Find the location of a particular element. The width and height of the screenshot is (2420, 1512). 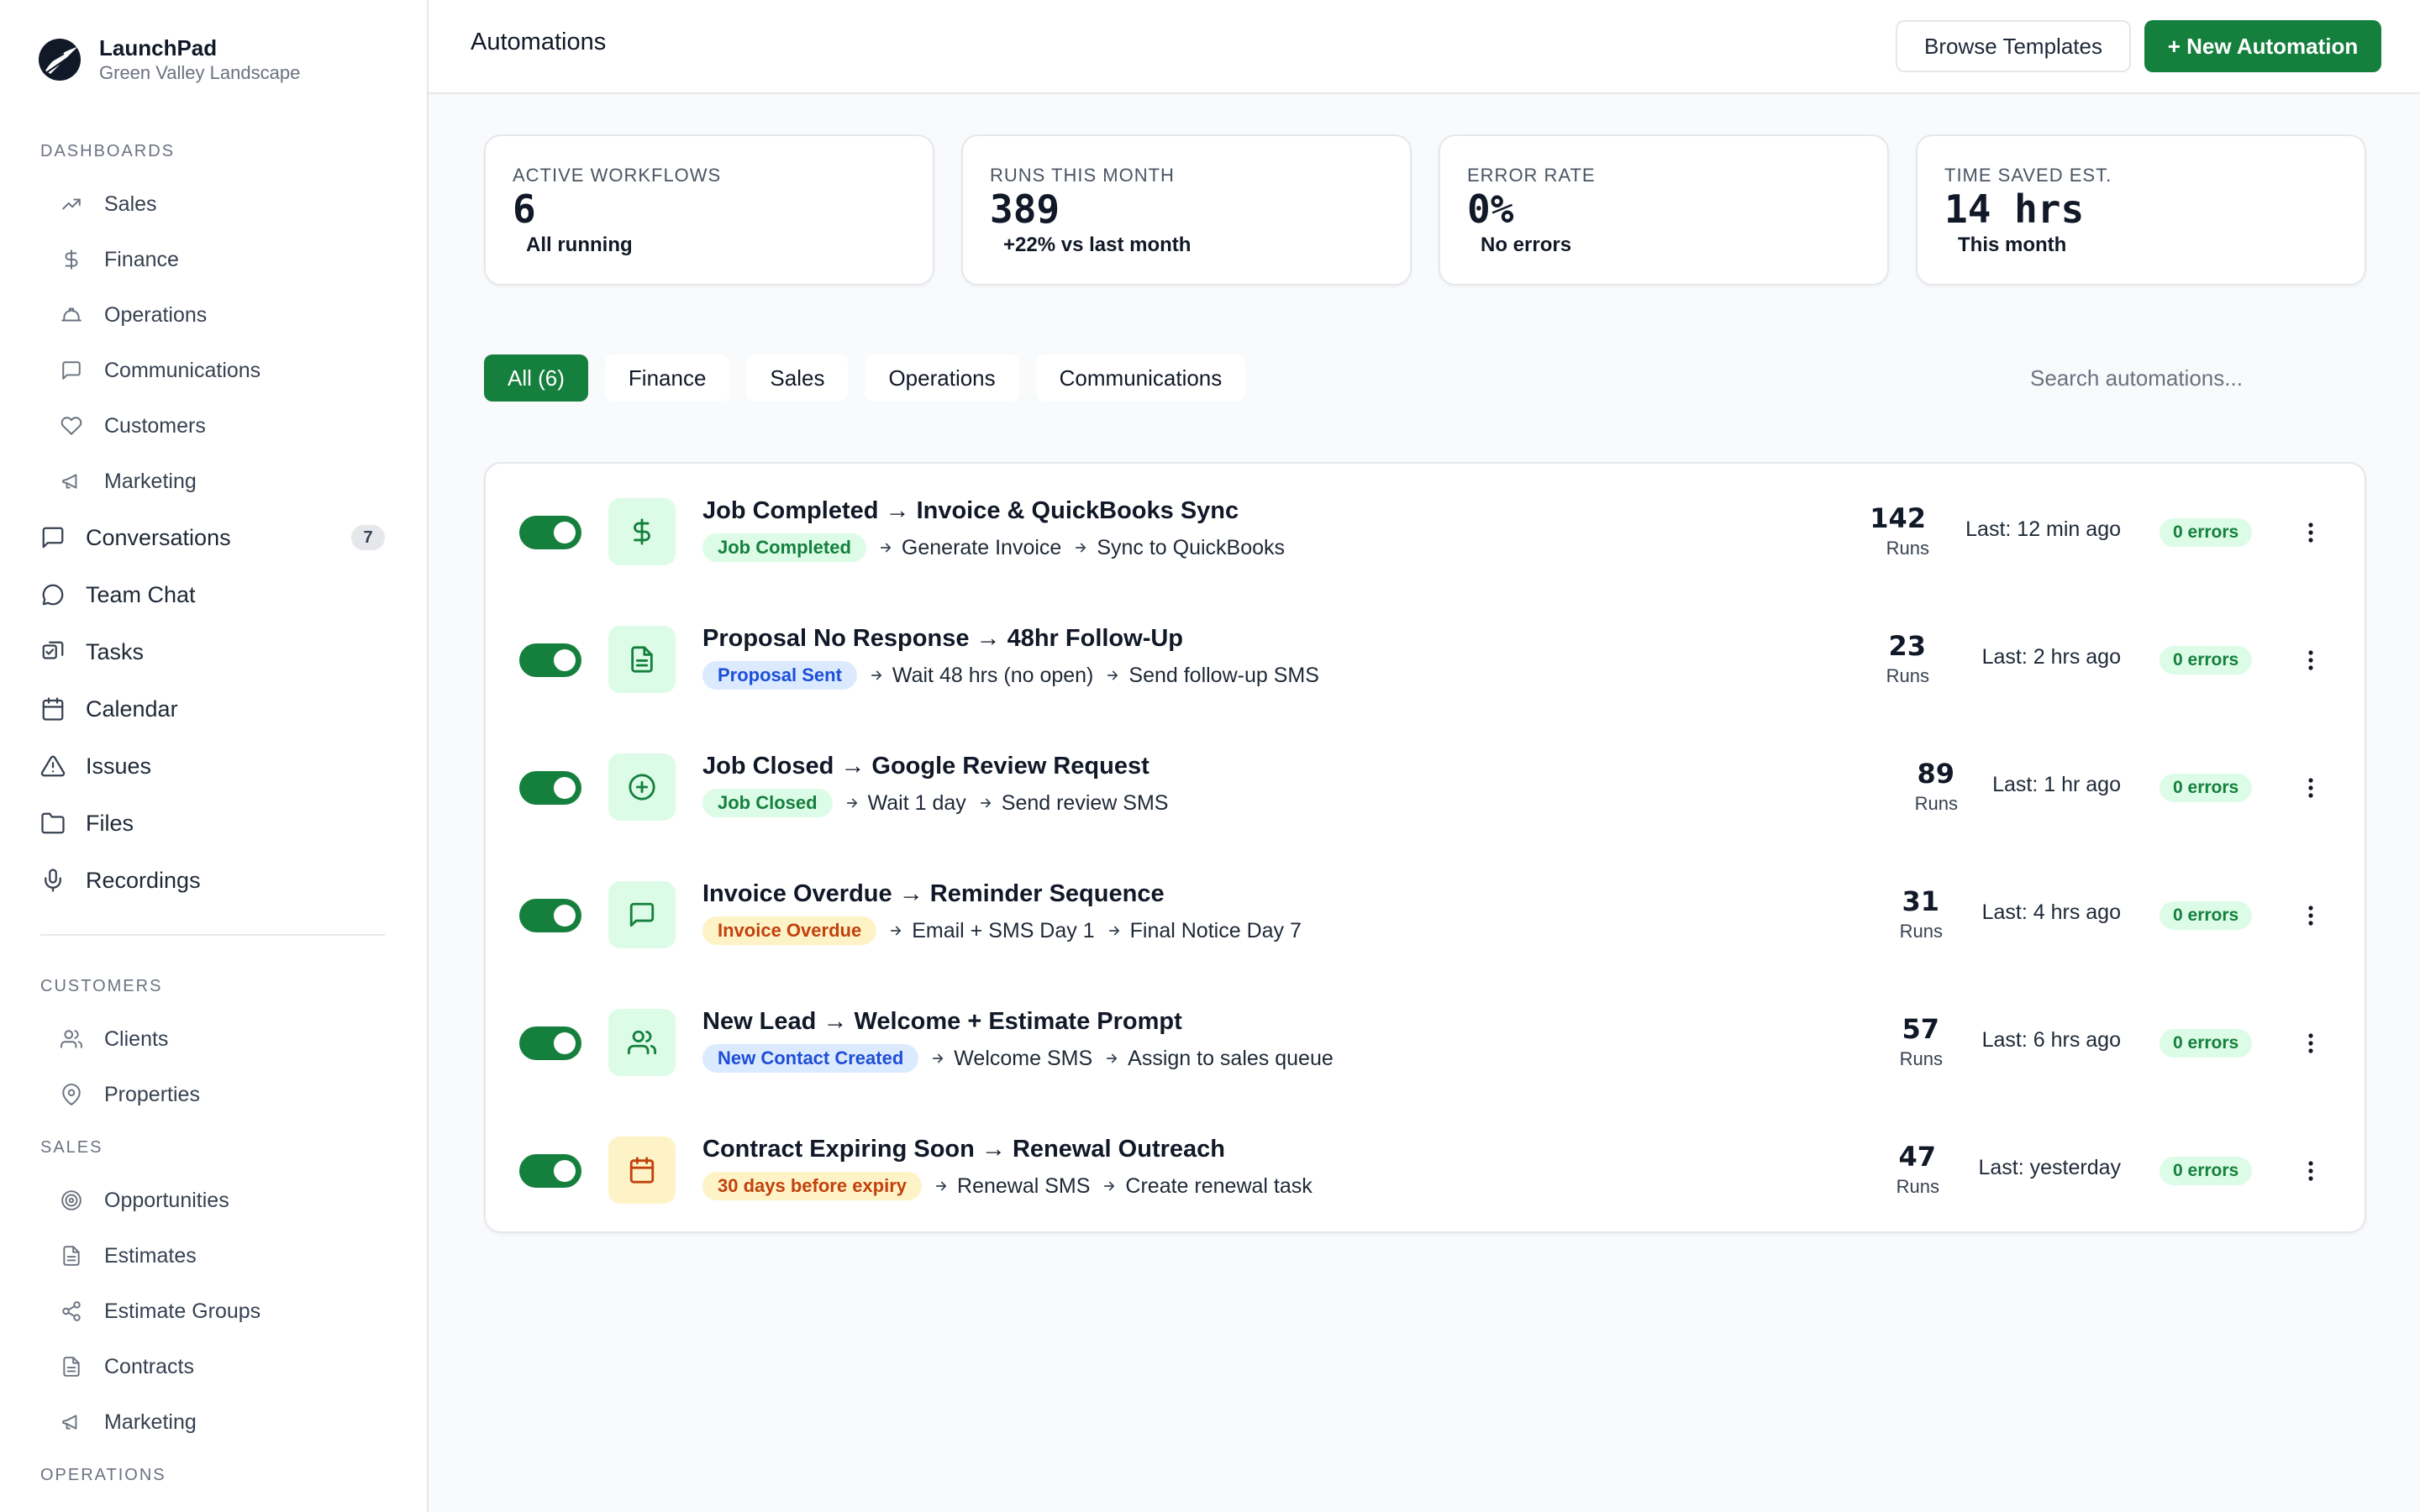

step-label: Welcome SMS is located at coordinates (1023, 1058).